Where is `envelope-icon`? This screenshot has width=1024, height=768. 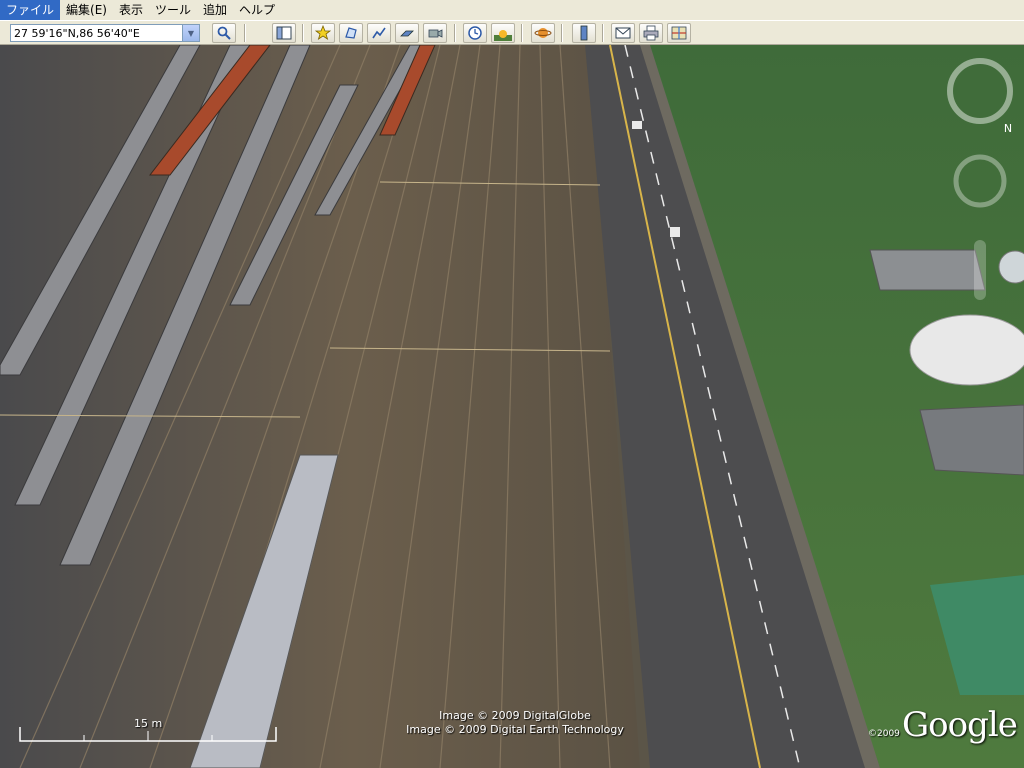 envelope-icon is located at coordinates (623, 33).